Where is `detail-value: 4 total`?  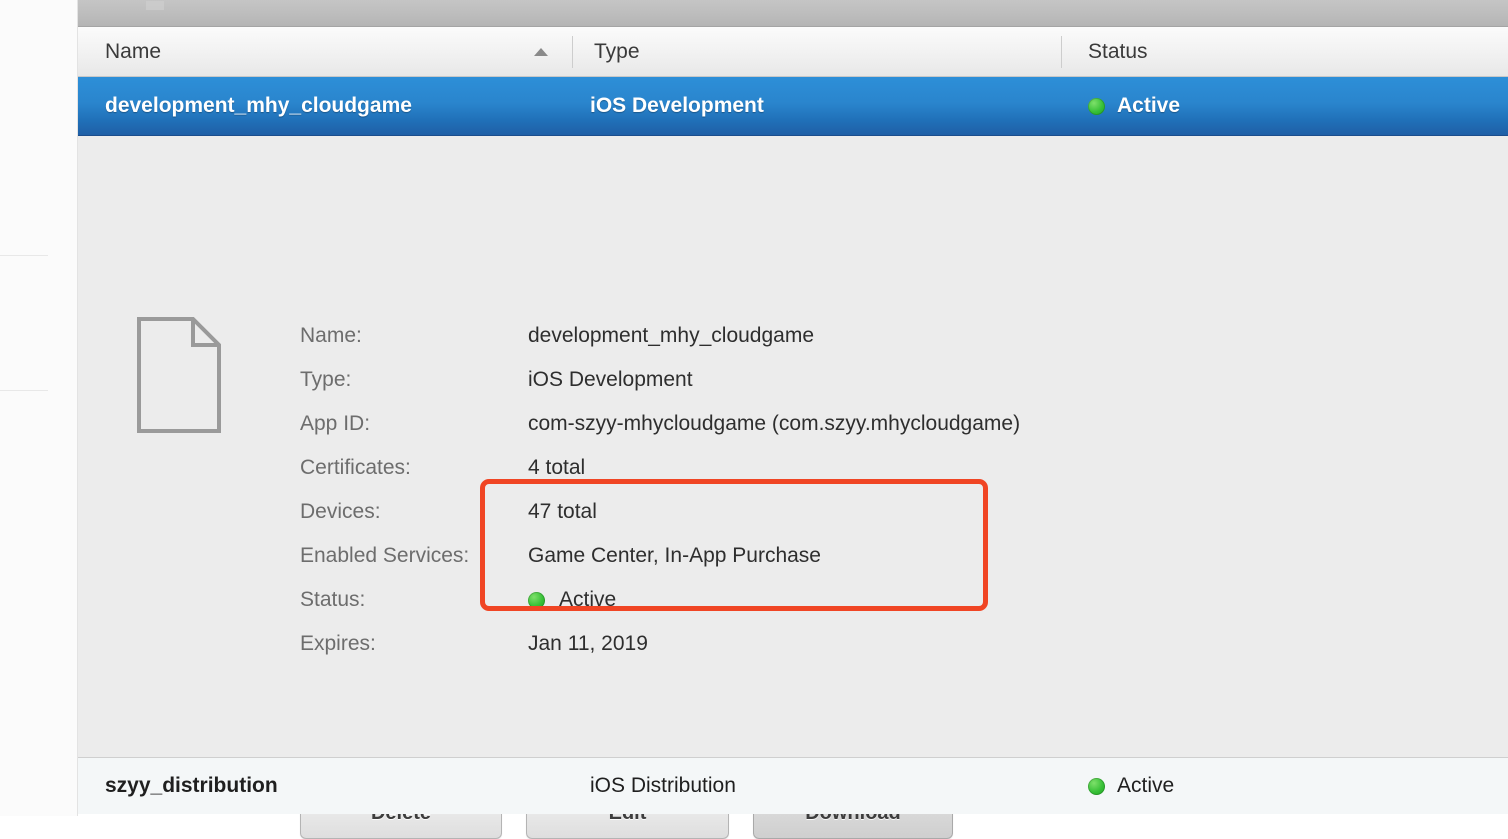
detail-value: 4 total is located at coordinates (557, 467).